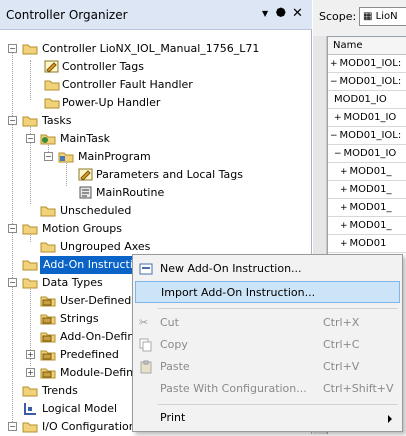 Image resolution: width=406 pixels, height=436 pixels. I want to click on tree-item-controller: − Controller LioNX_IOL_Manual_1756_L71, so click(156, 49).